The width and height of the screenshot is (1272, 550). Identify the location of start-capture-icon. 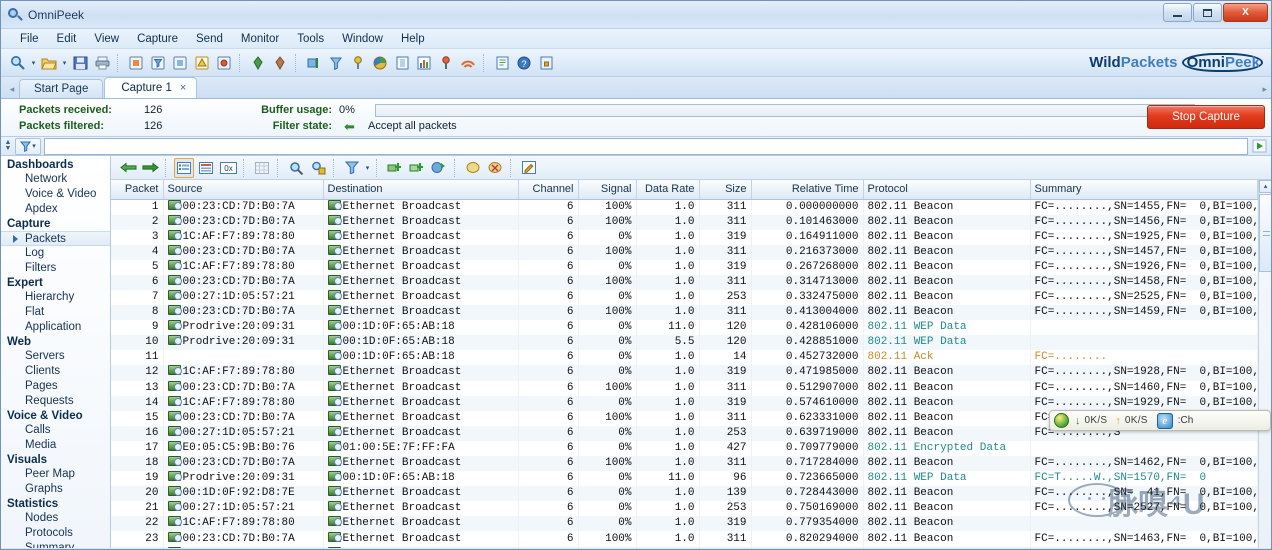
(136, 63).